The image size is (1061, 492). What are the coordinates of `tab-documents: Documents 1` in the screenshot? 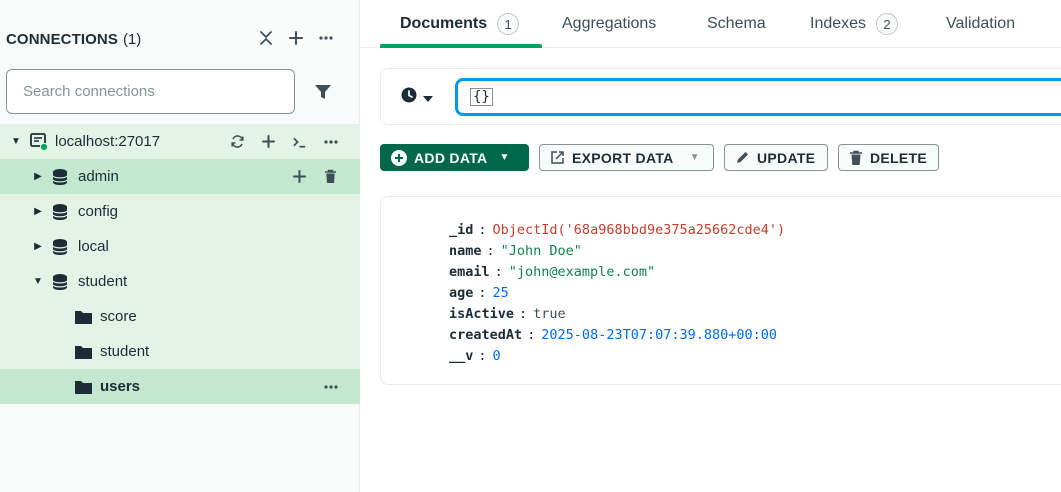 It's located at (460, 24).